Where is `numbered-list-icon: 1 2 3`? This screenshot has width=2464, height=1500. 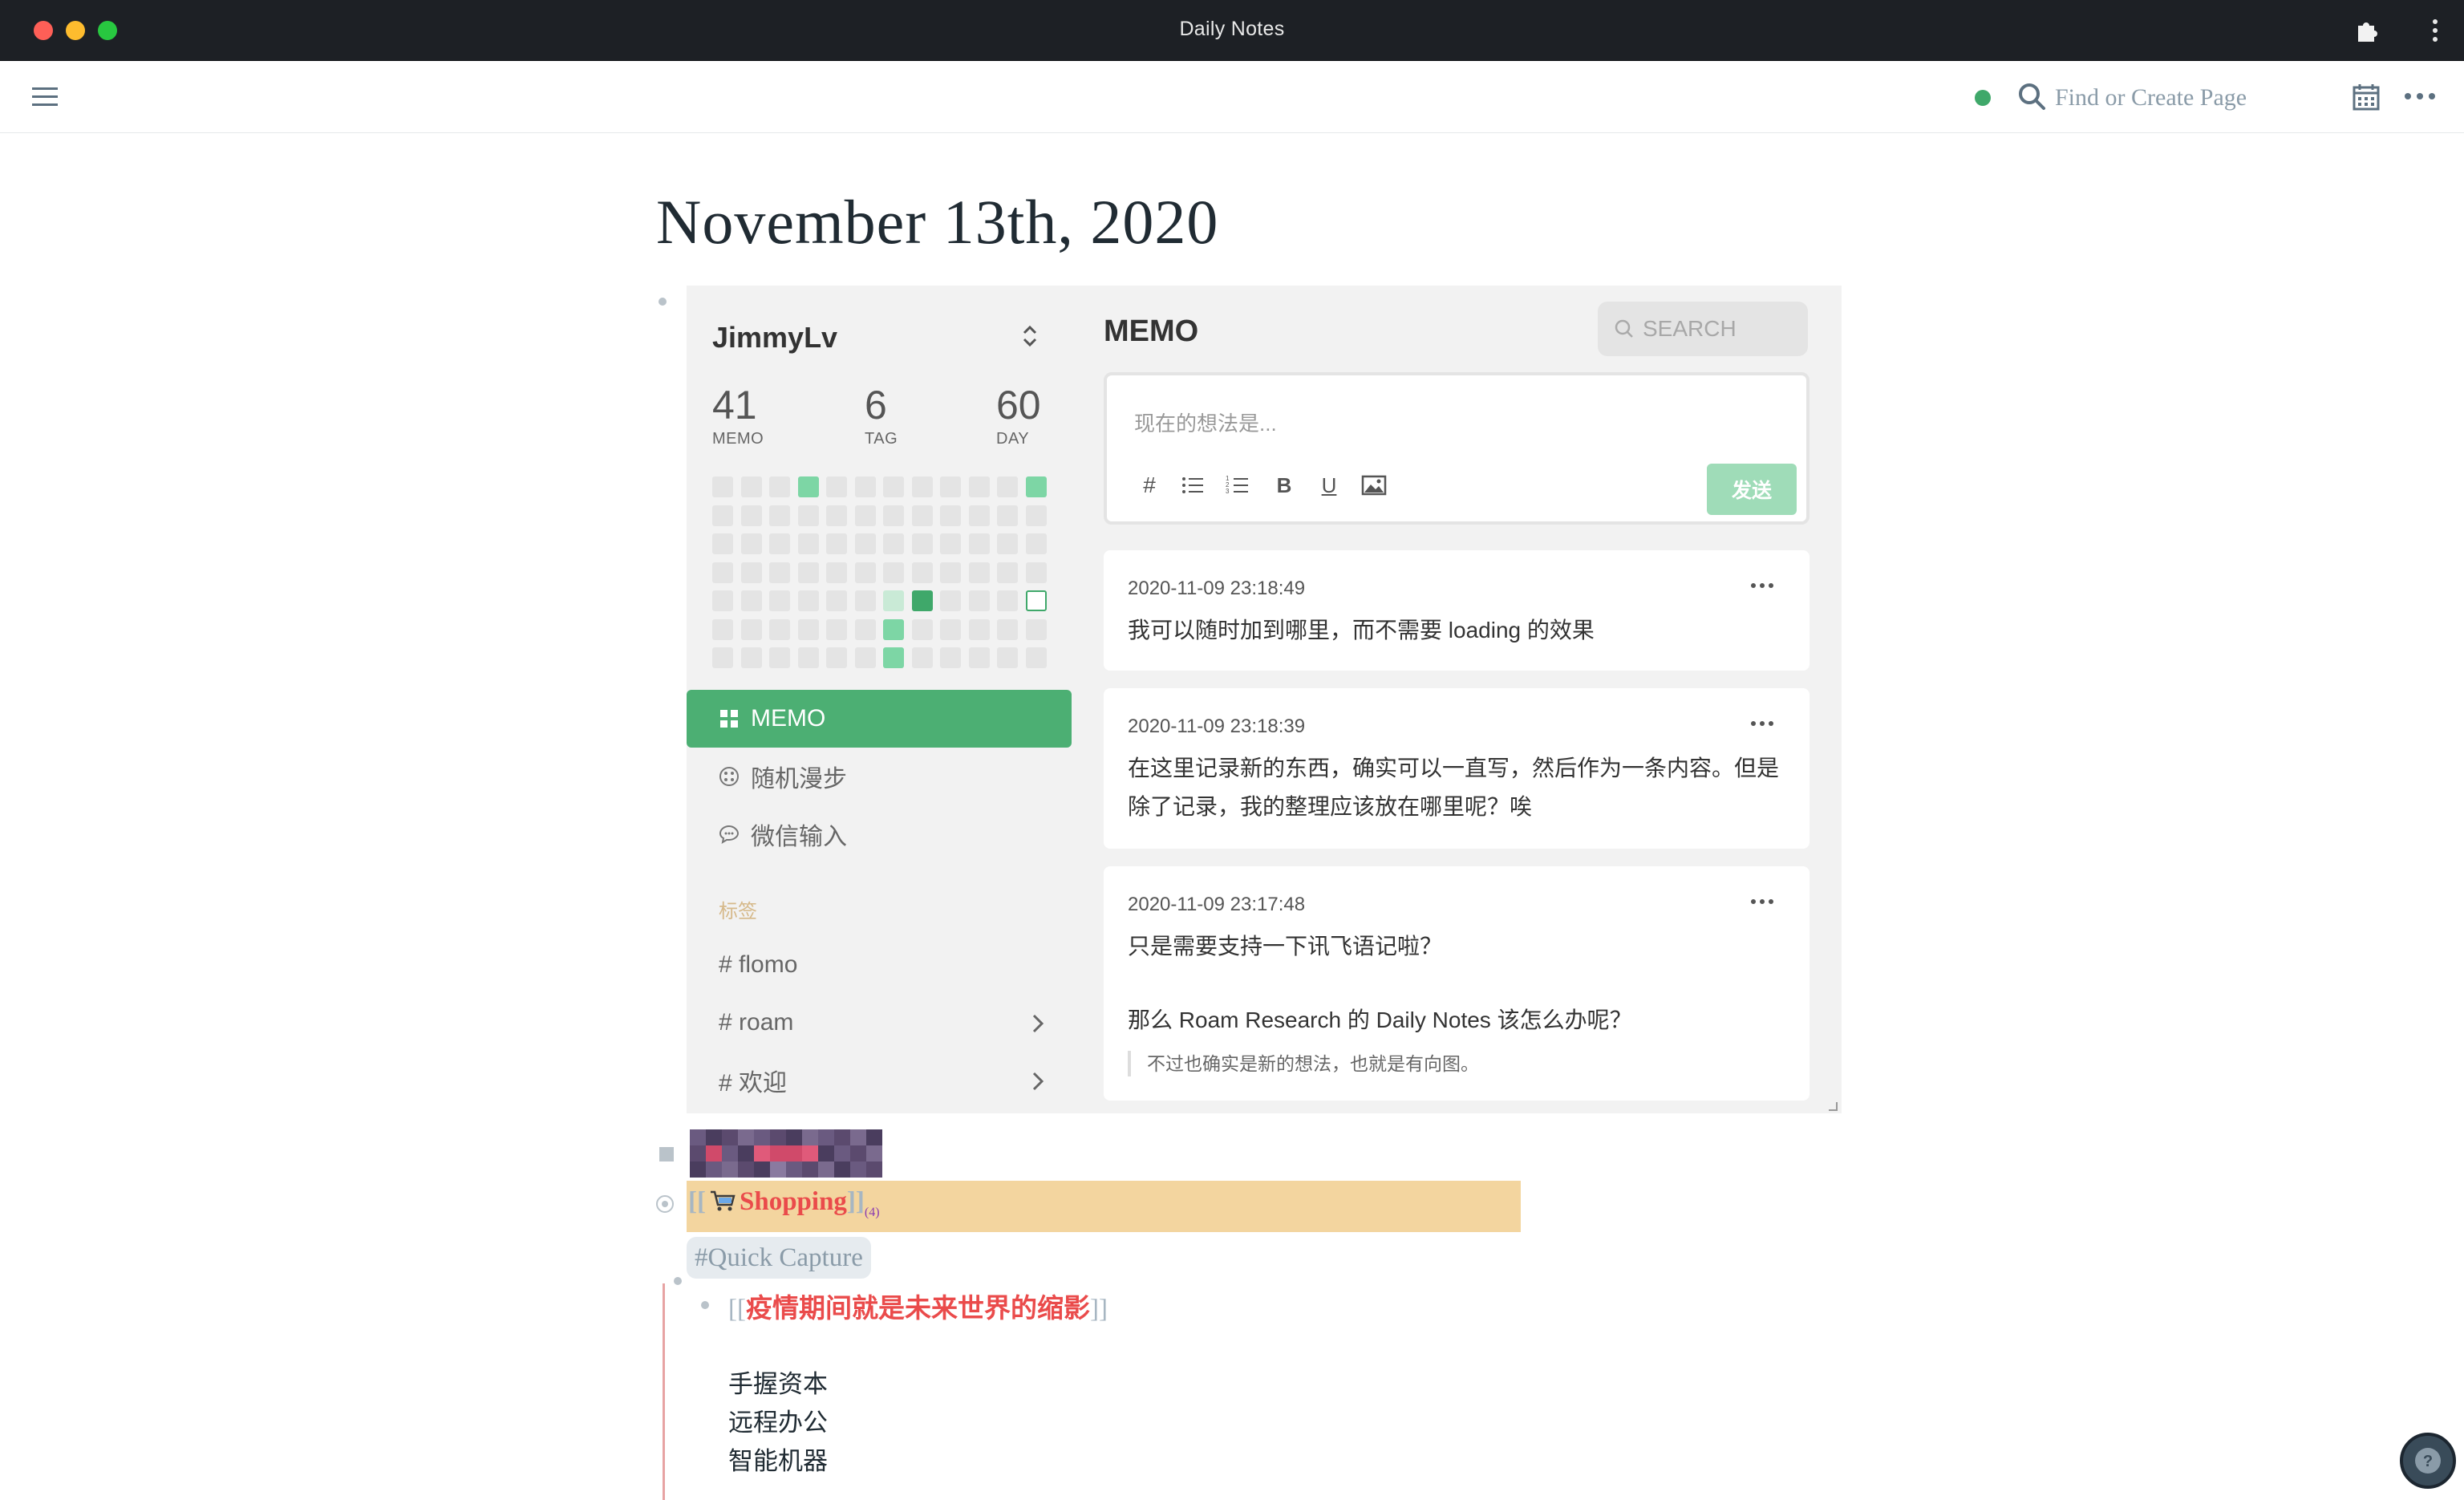 numbered-list-icon: 1 2 3 is located at coordinates (1237, 485).